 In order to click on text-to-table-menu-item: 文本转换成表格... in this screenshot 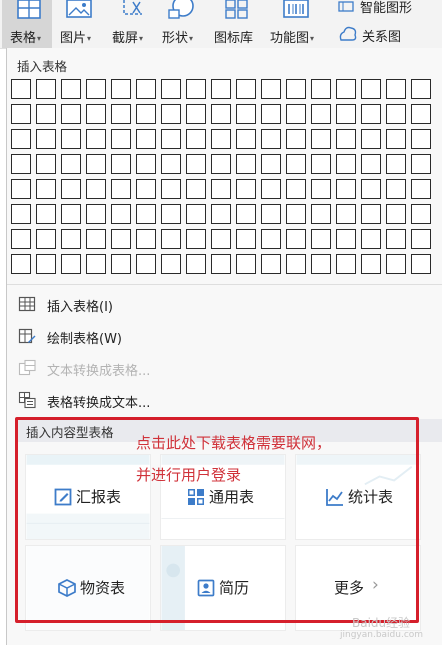, I will do `click(224, 369)`.